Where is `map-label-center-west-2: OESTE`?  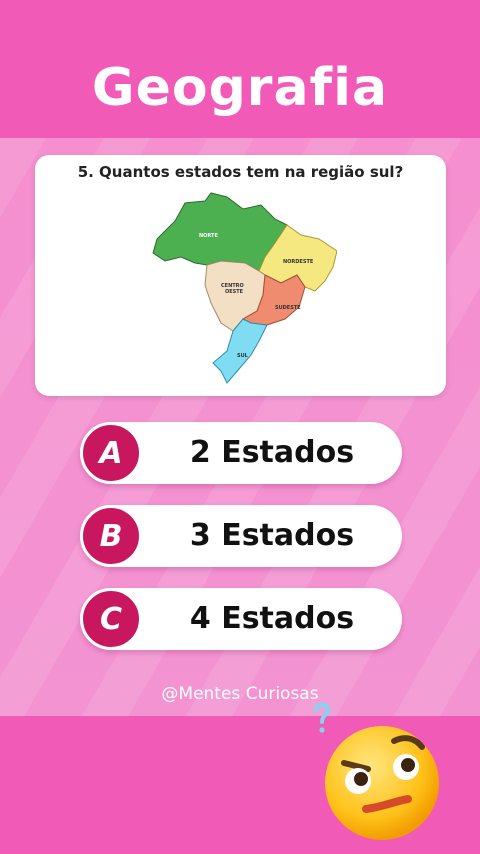
map-label-center-west-2: OESTE is located at coordinates (234, 292).